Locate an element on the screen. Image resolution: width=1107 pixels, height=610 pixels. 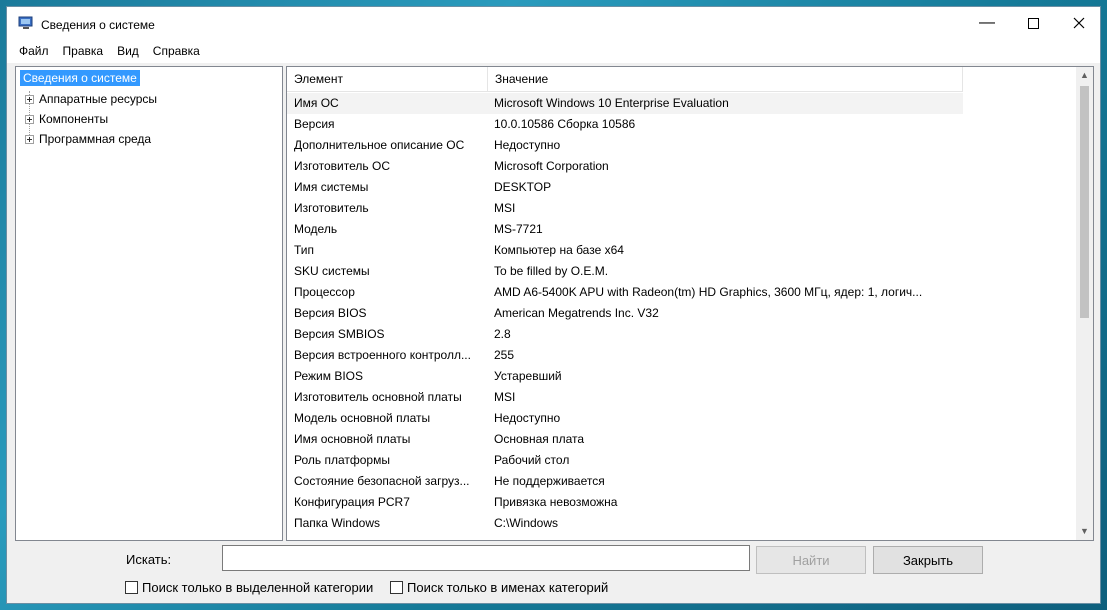
table-row: Версия BIOS American Megatrends Inc. V32 is located at coordinates (625, 313).